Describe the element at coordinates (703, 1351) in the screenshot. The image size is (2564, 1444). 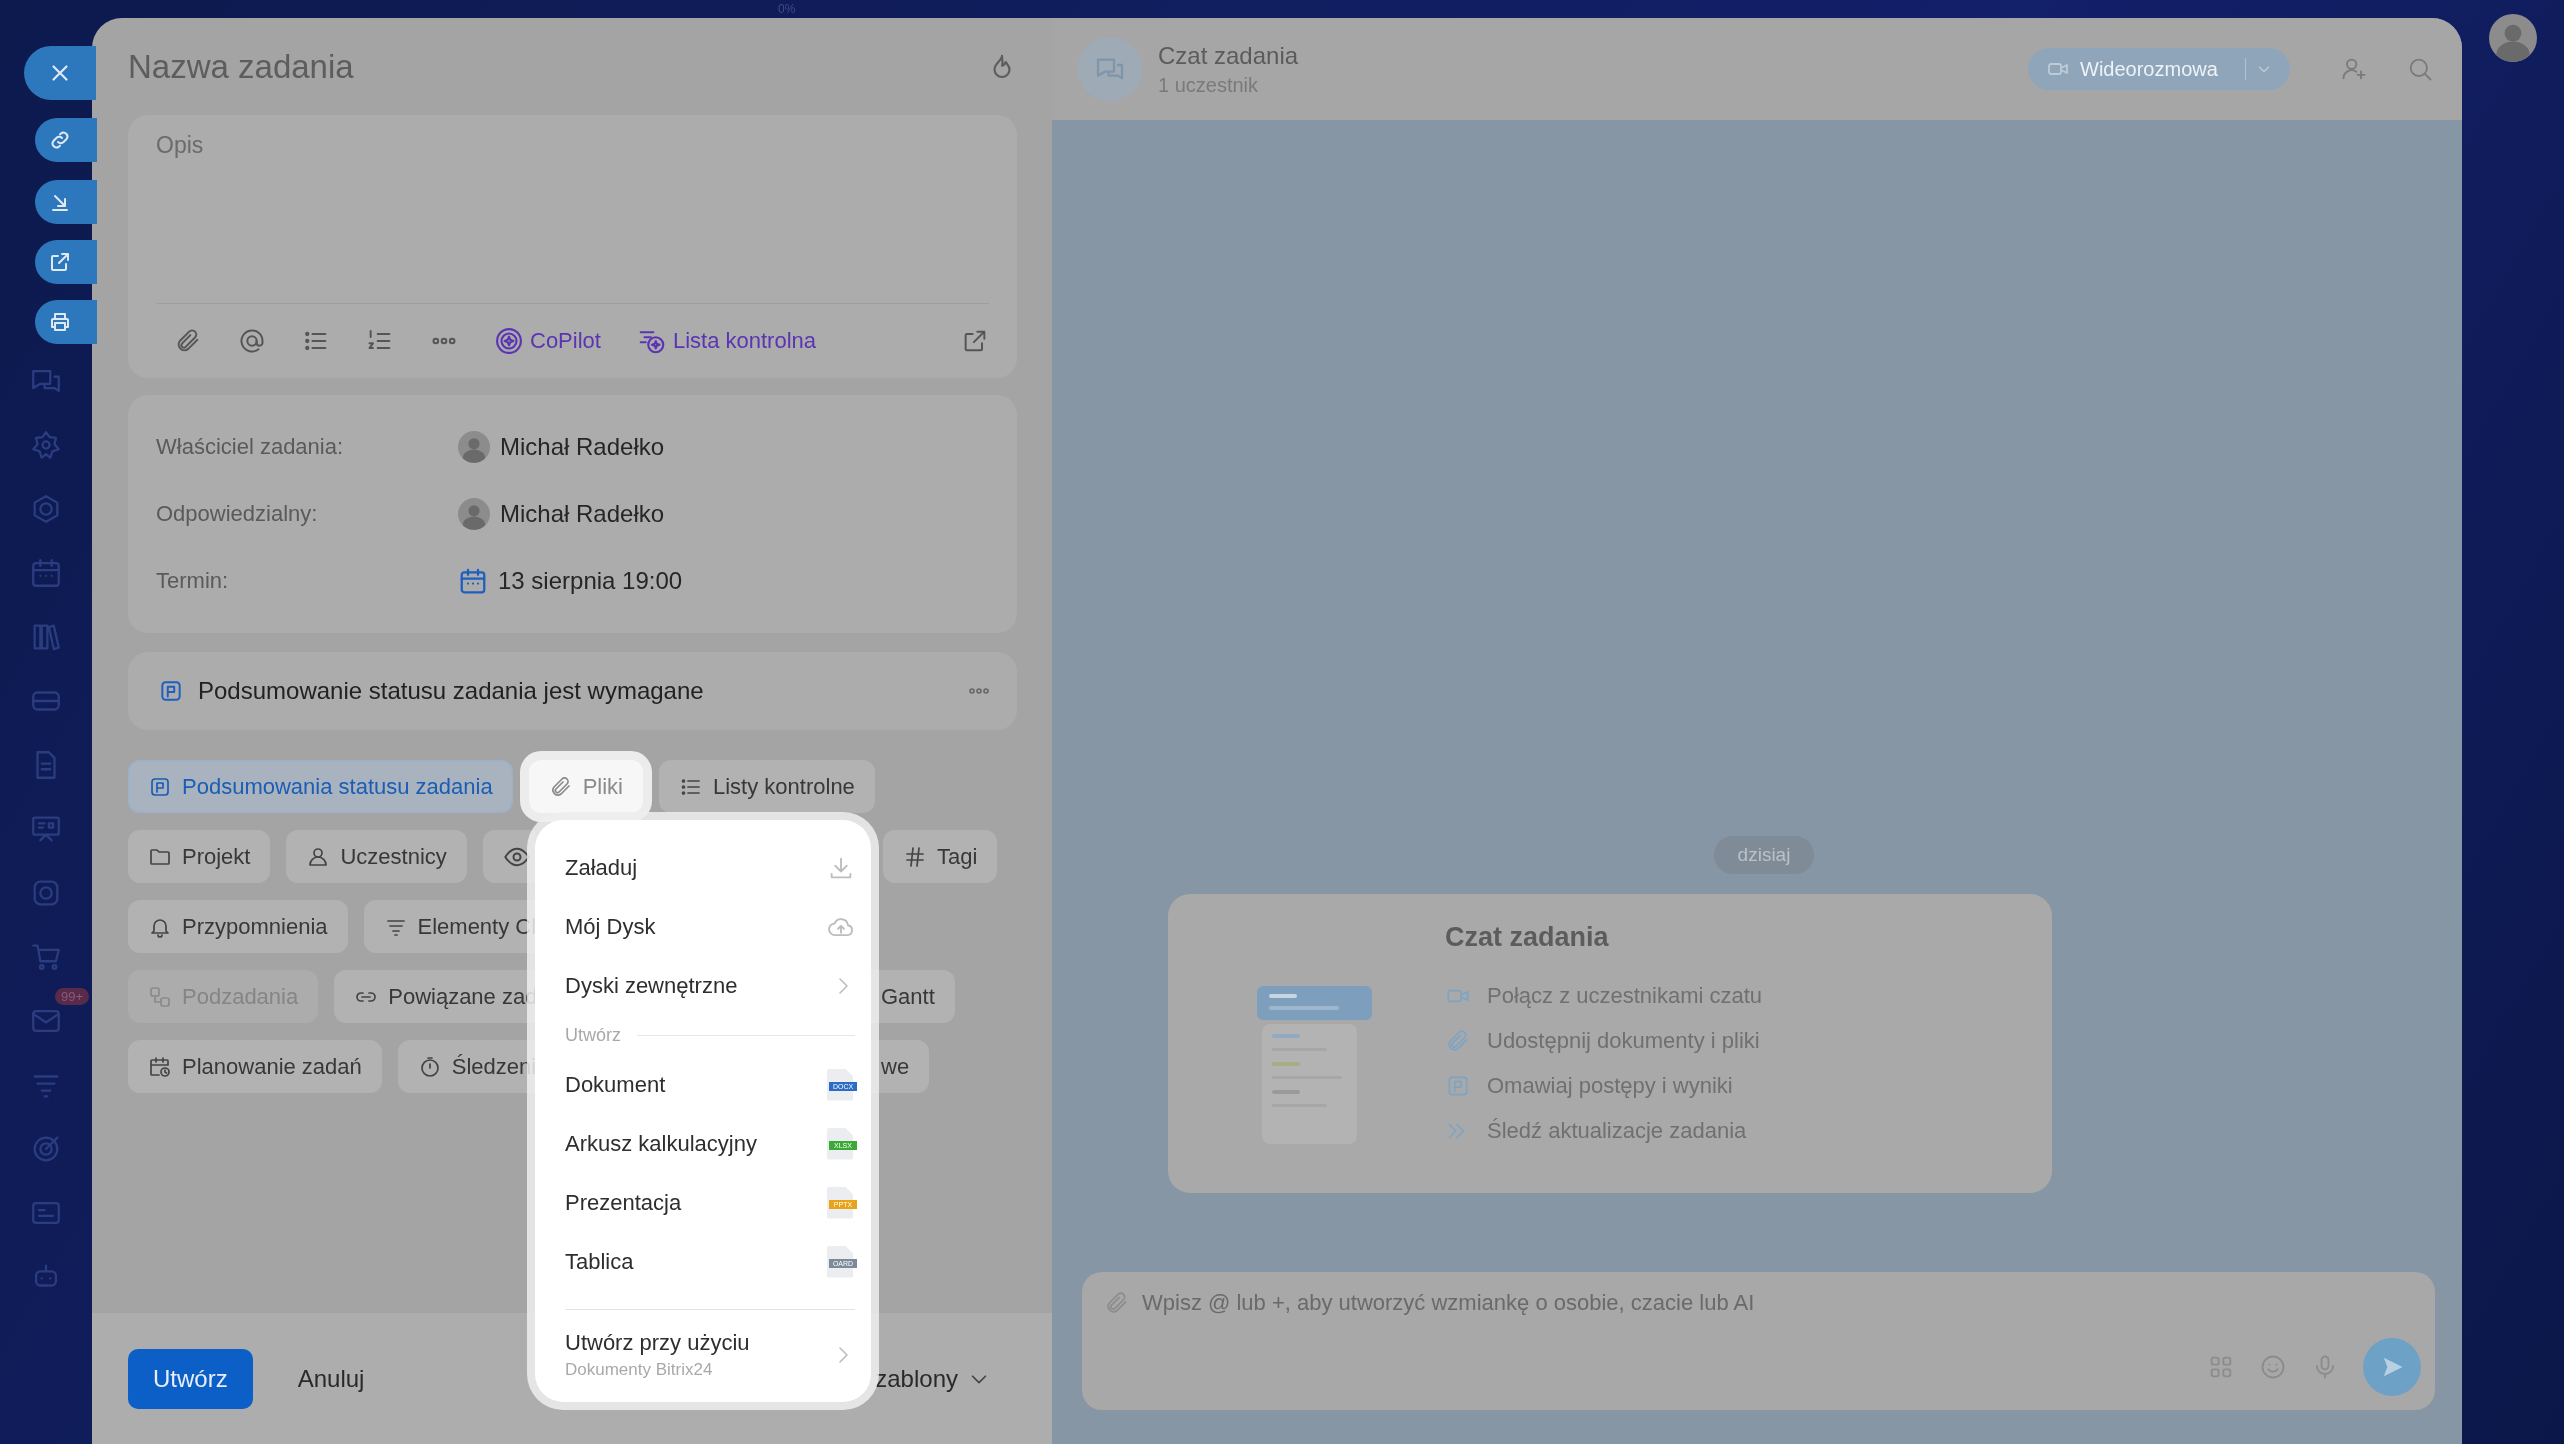
I see `menu-item: Utwórz przy użyciu Dokumenty Bitrix24` at that location.